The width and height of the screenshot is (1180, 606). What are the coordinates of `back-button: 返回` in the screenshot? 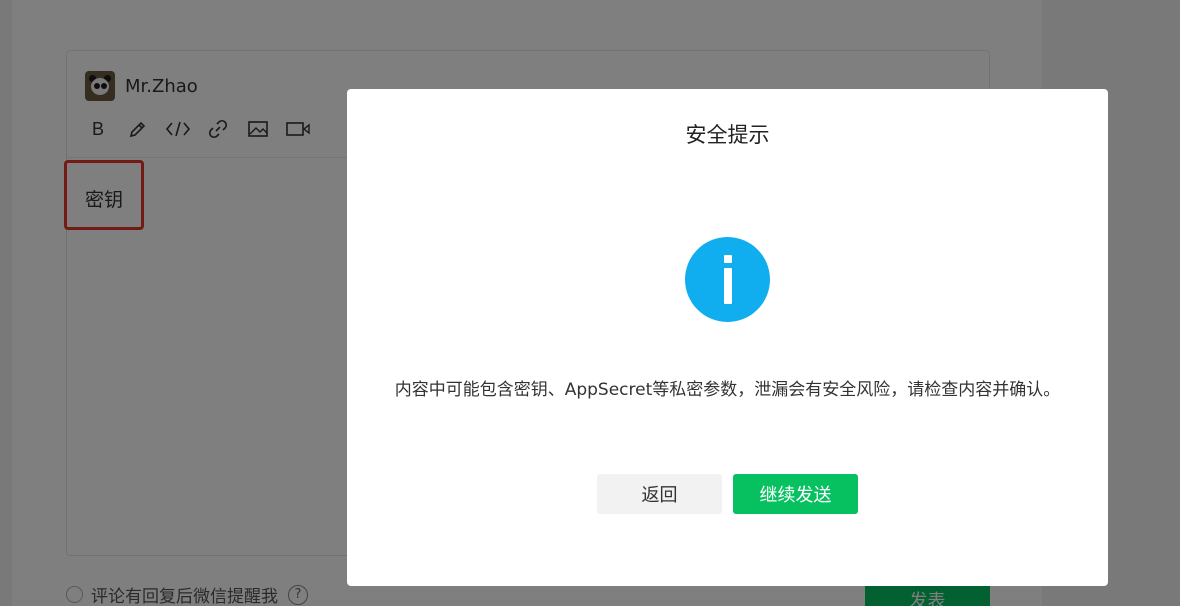 It's located at (659, 494).